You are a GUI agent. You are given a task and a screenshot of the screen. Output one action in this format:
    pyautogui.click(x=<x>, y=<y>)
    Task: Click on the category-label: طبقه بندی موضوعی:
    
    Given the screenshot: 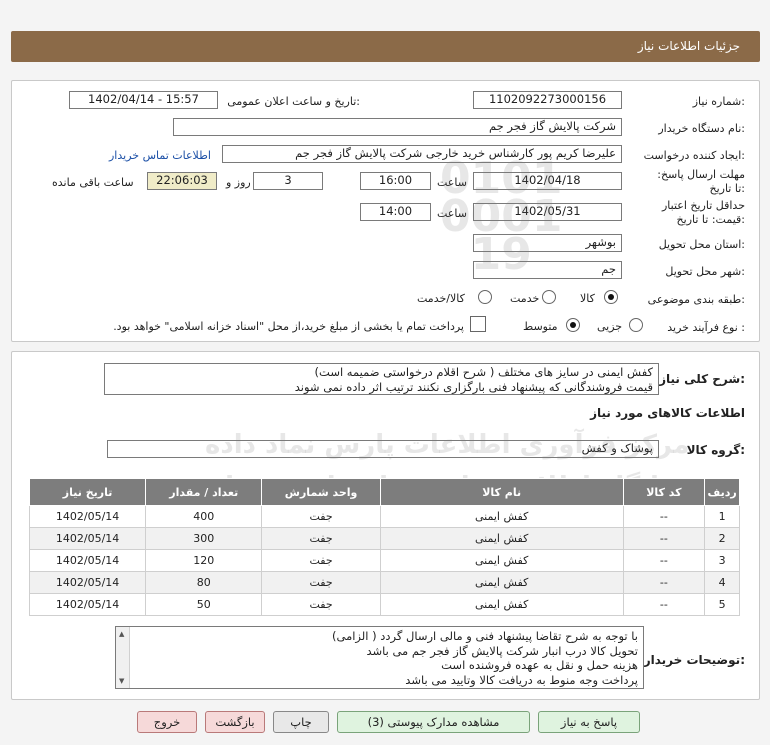 What is the action you would take?
    pyautogui.click(x=696, y=299)
    